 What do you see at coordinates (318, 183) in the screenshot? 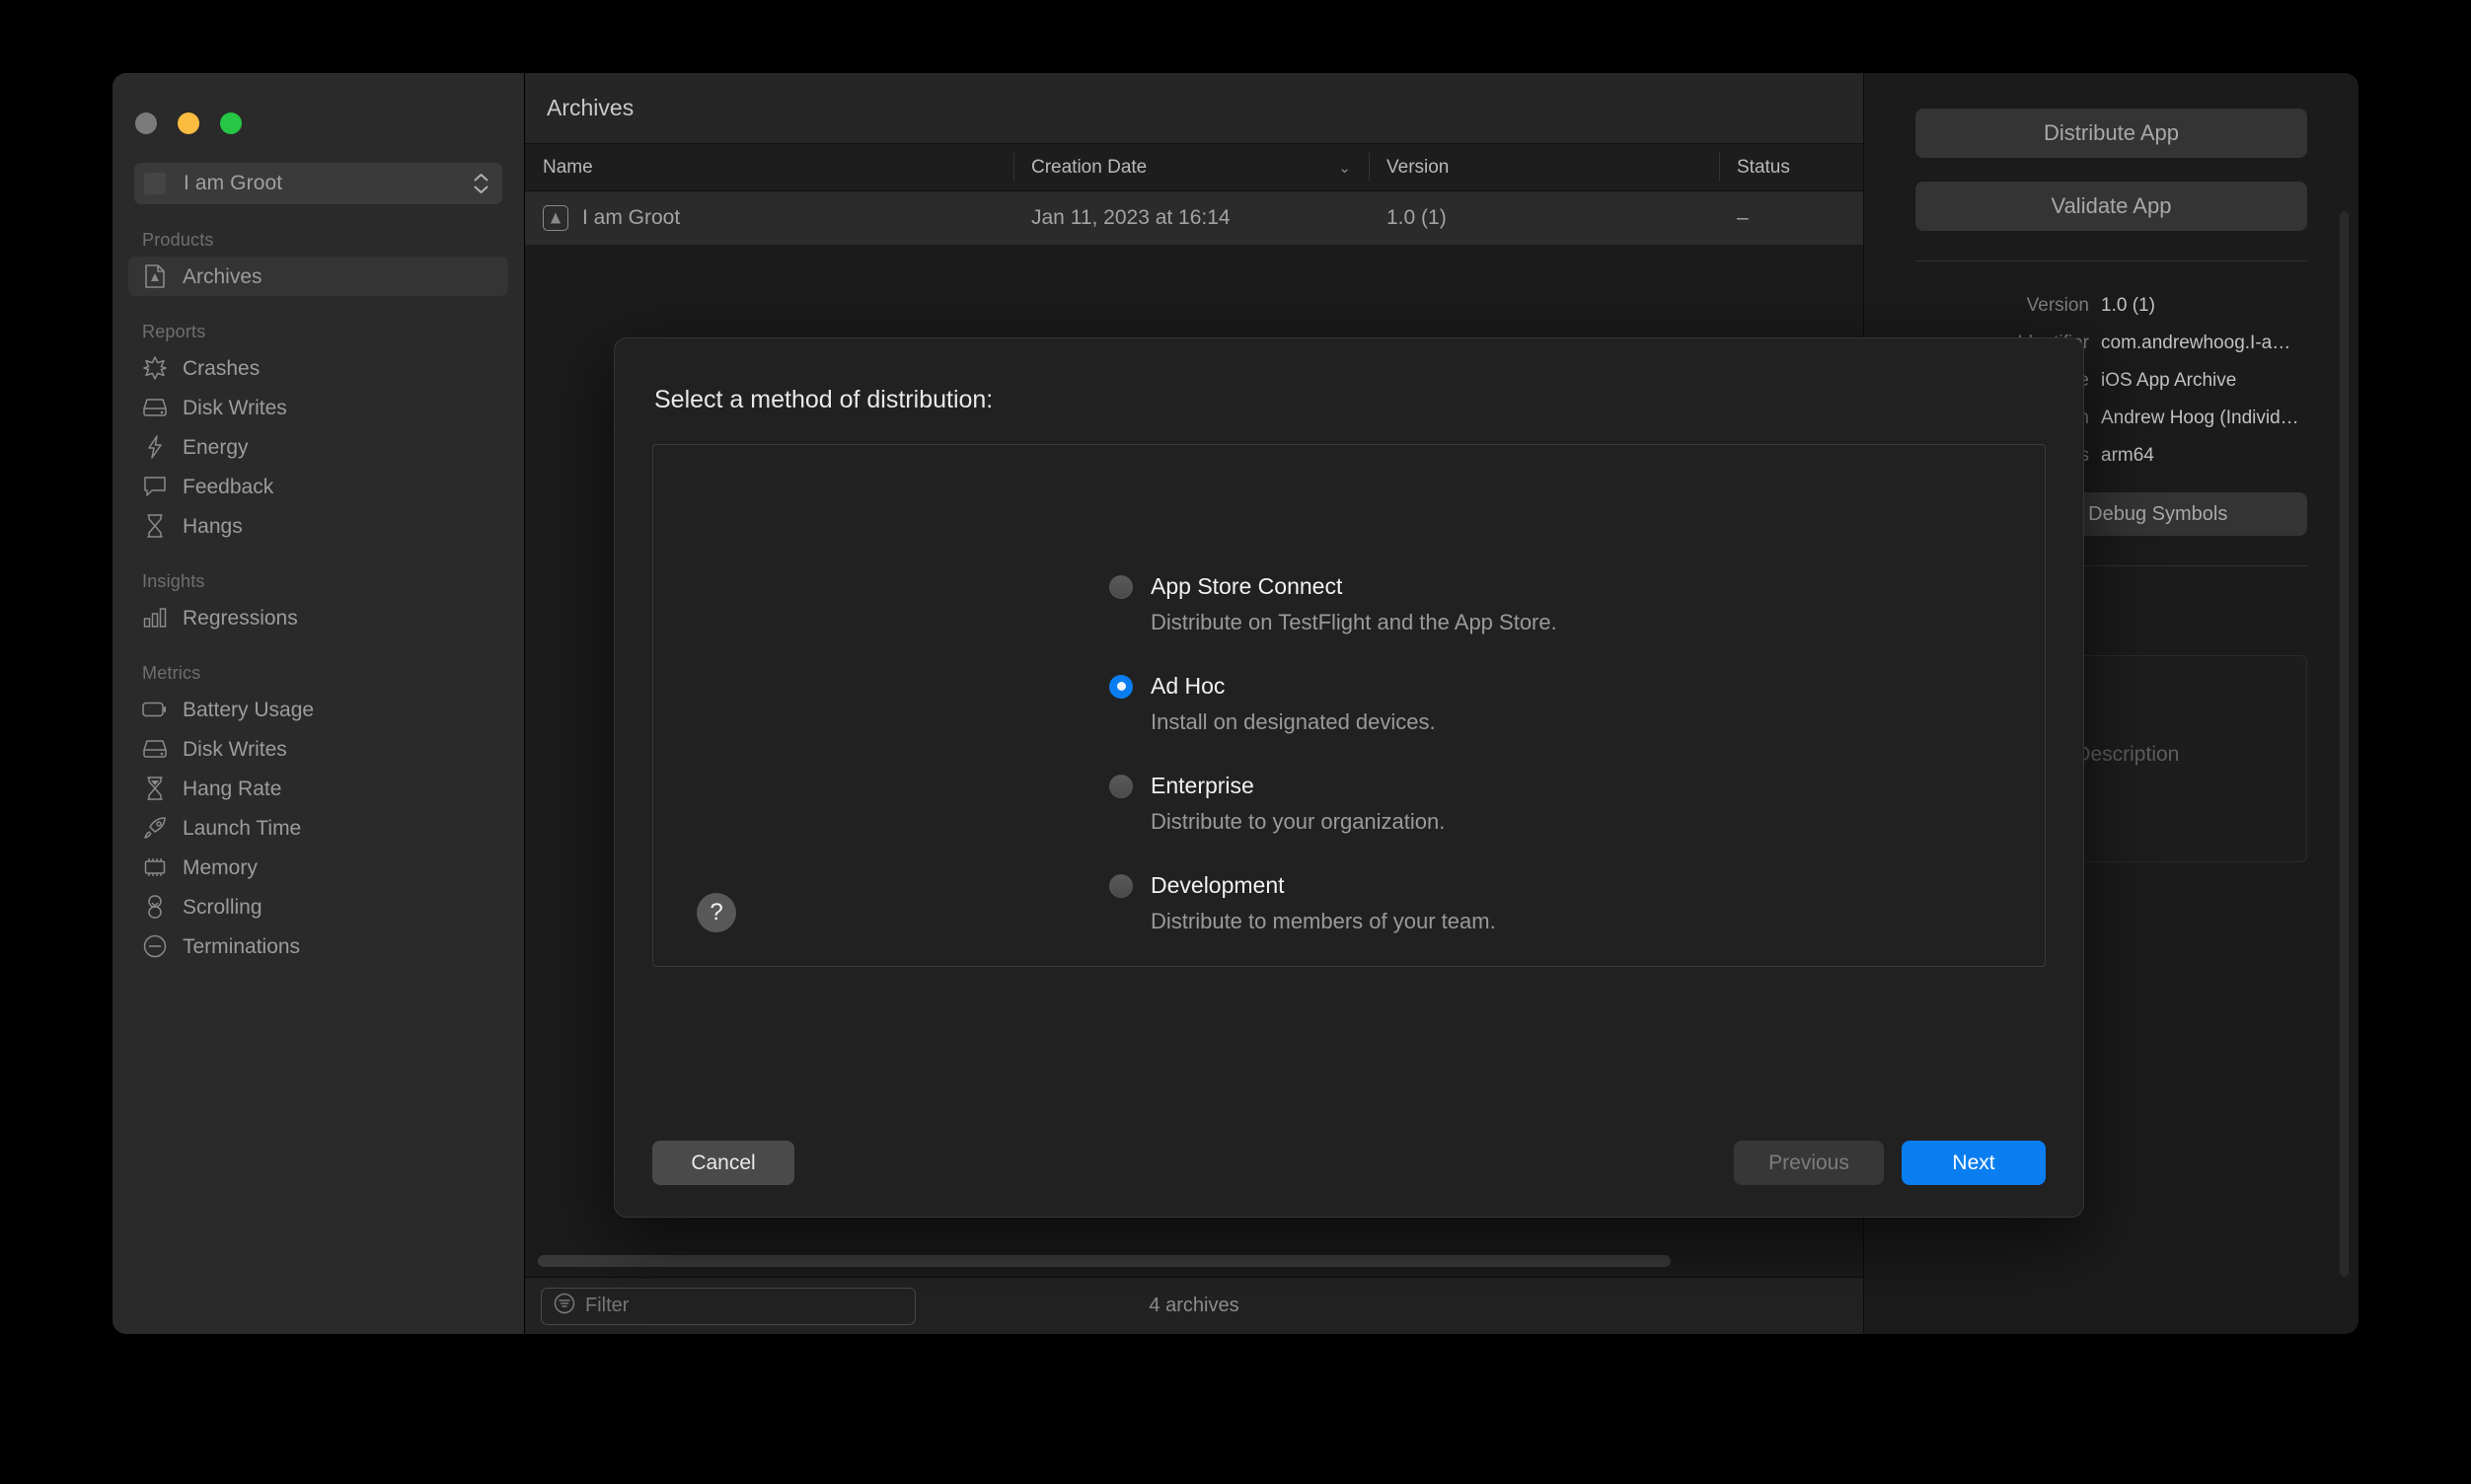
I see `scheme-picker: I am Groot` at bounding box center [318, 183].